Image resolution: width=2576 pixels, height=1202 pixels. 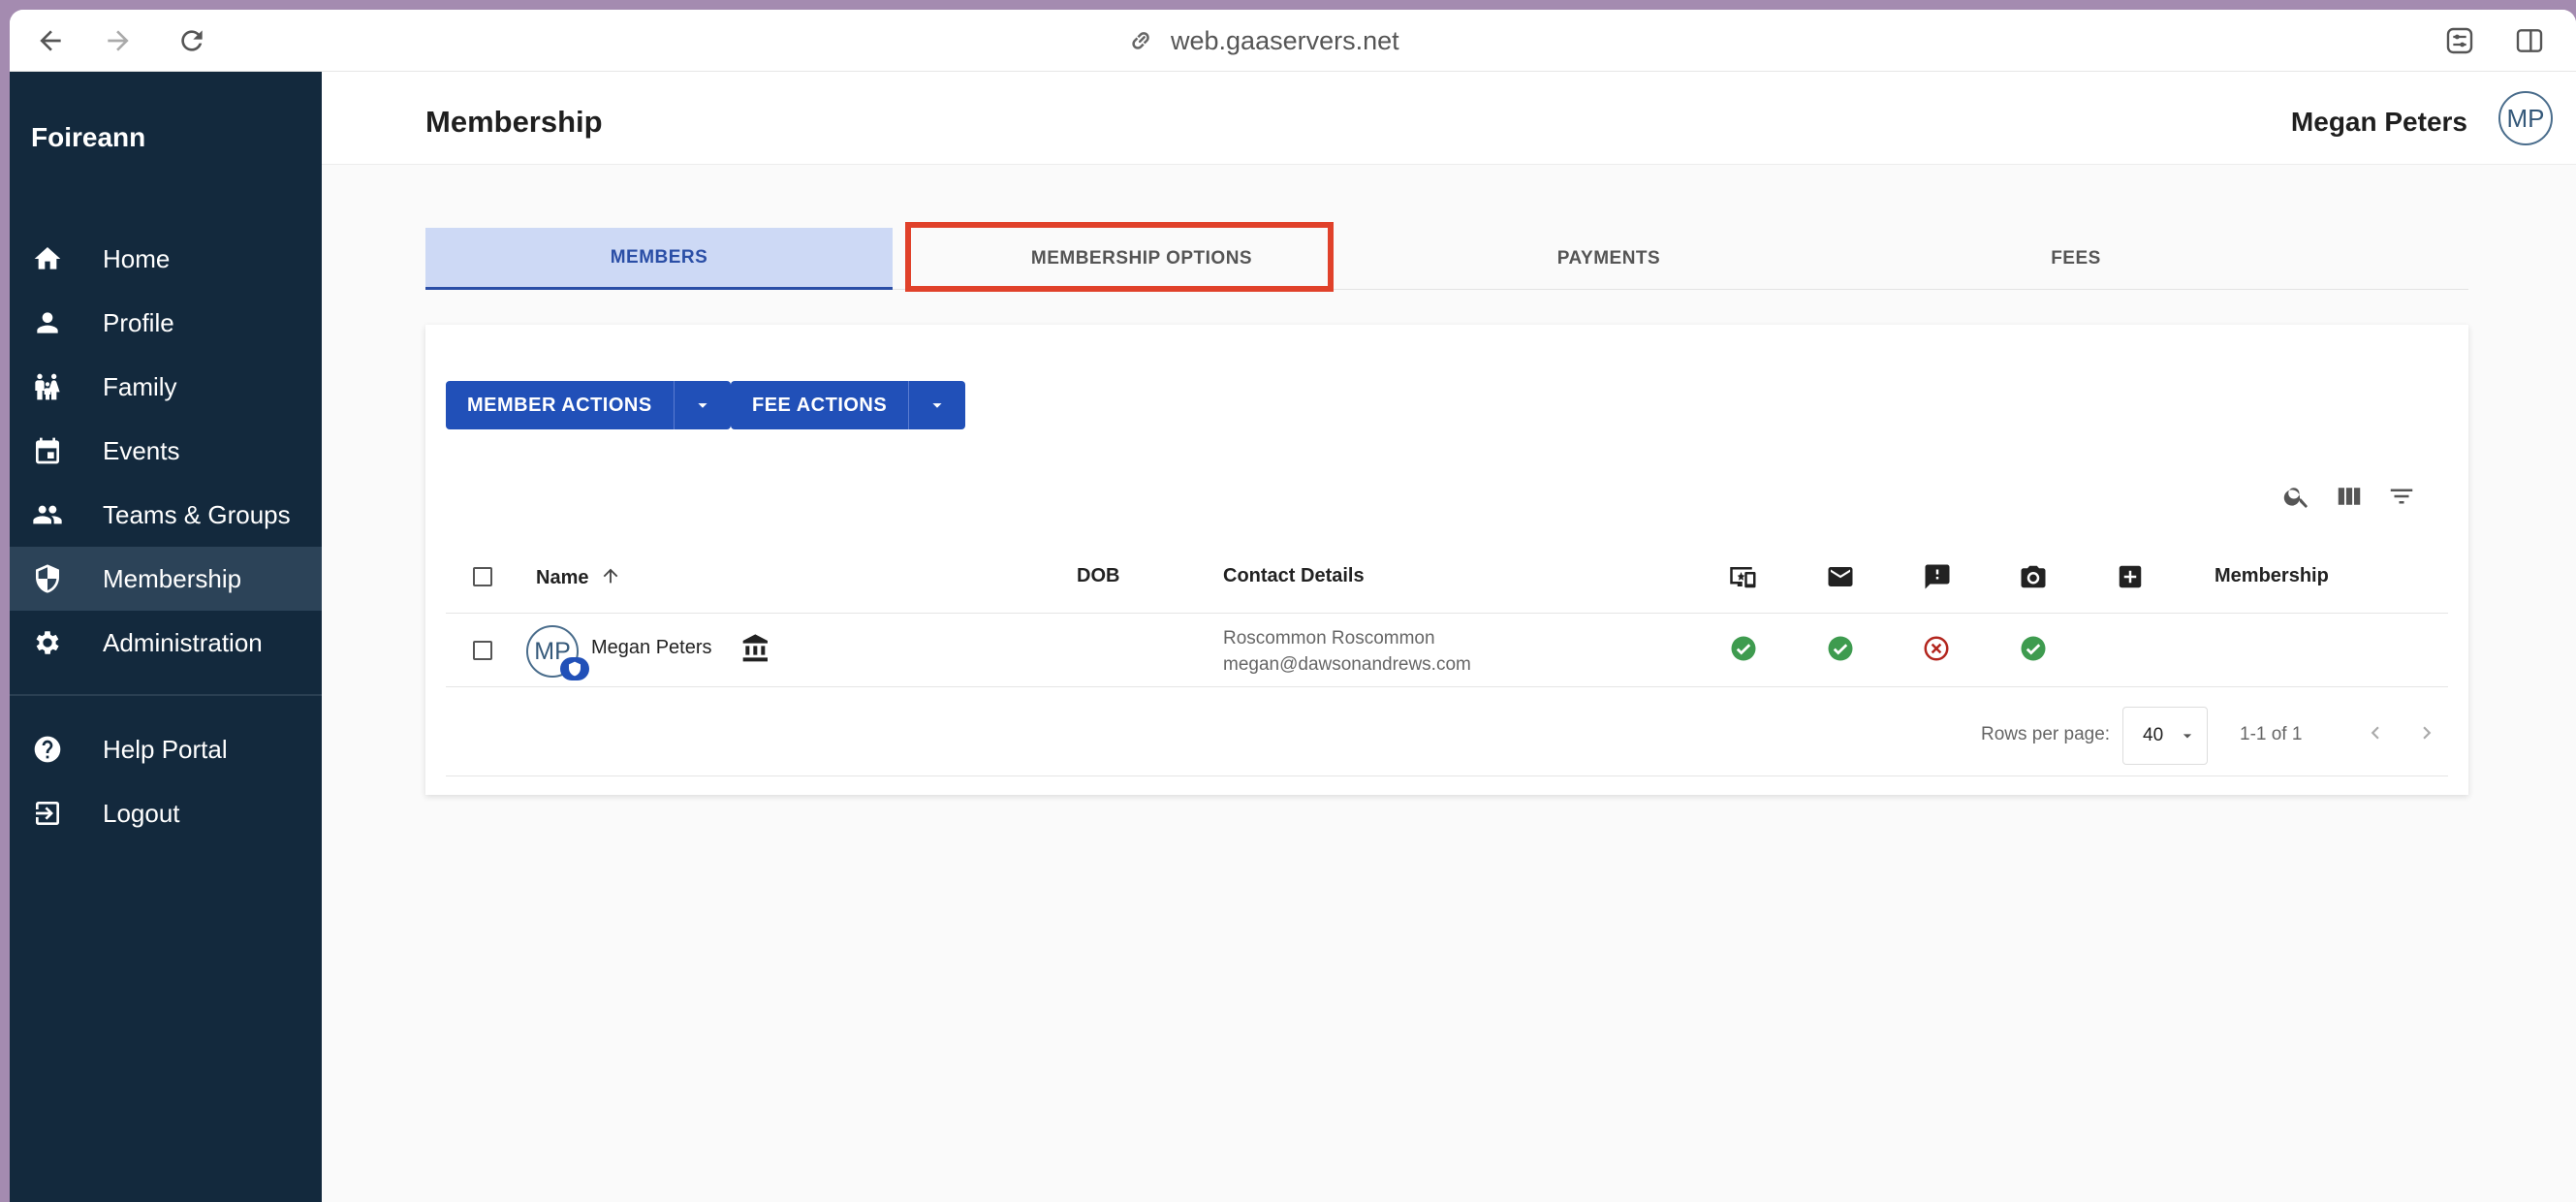 I want to click on sidebar-item-label: Teams & Groups, so click(x=197, y=514).